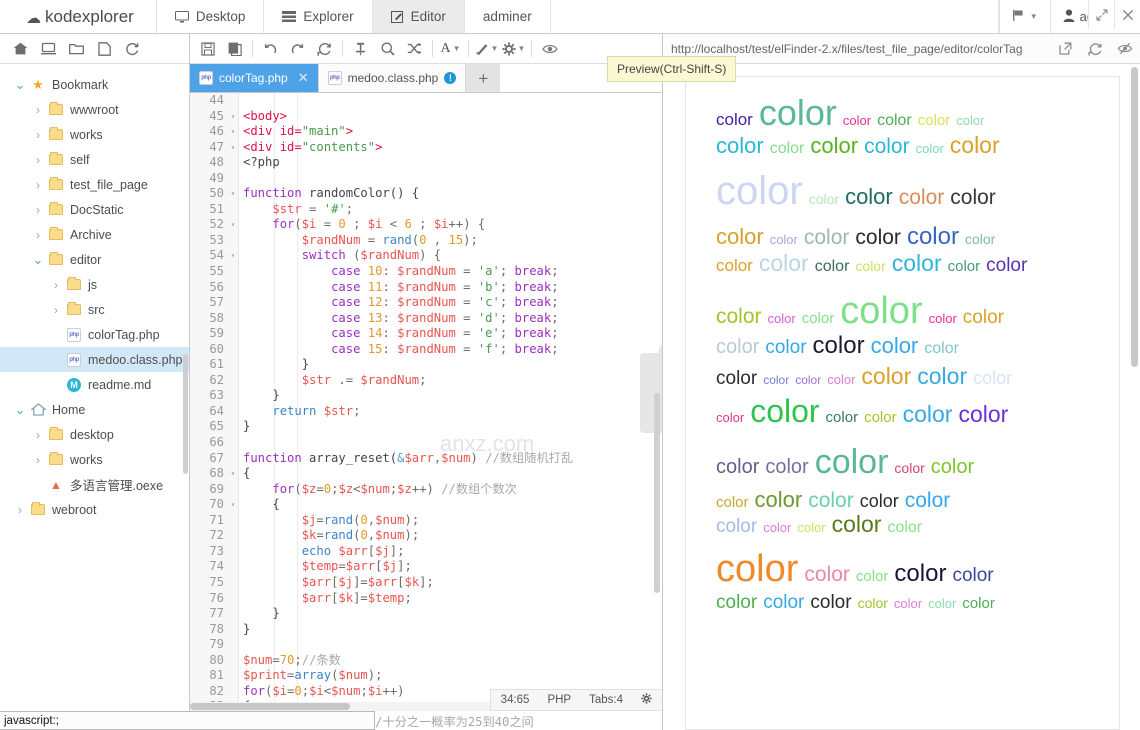 This screenshot has height=730, width=1140. Describe the element at coordinates (94, 184) in the screenshot. I see `tree-item: › test_file_page` at that location.